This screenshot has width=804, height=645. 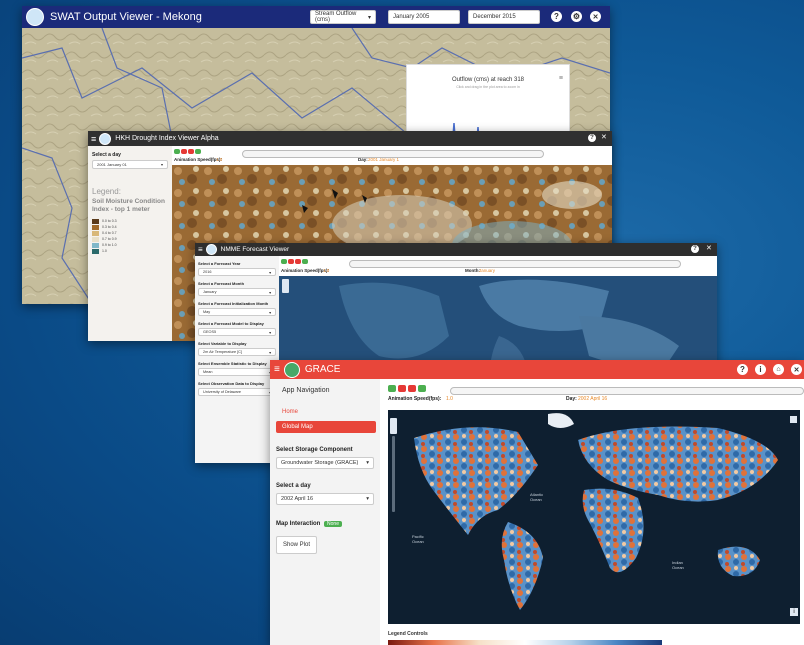 What do you see at coordinates (488, 80) in the screenshot?
I see `chart-title: Outflow (cms) at reach 318` at bounding box center [488, 80].